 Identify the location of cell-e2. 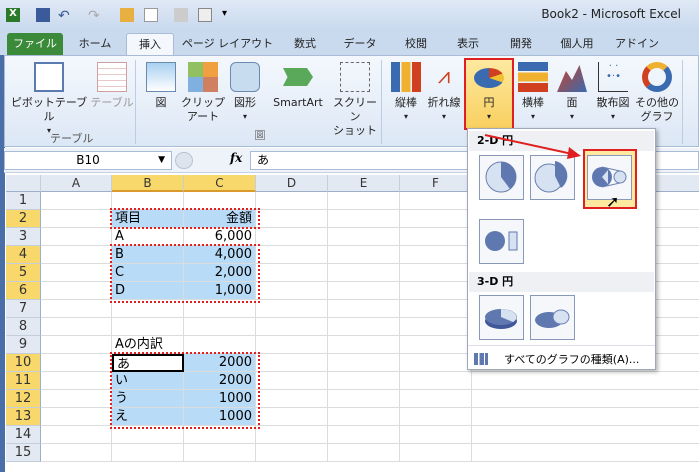
(364, 219).